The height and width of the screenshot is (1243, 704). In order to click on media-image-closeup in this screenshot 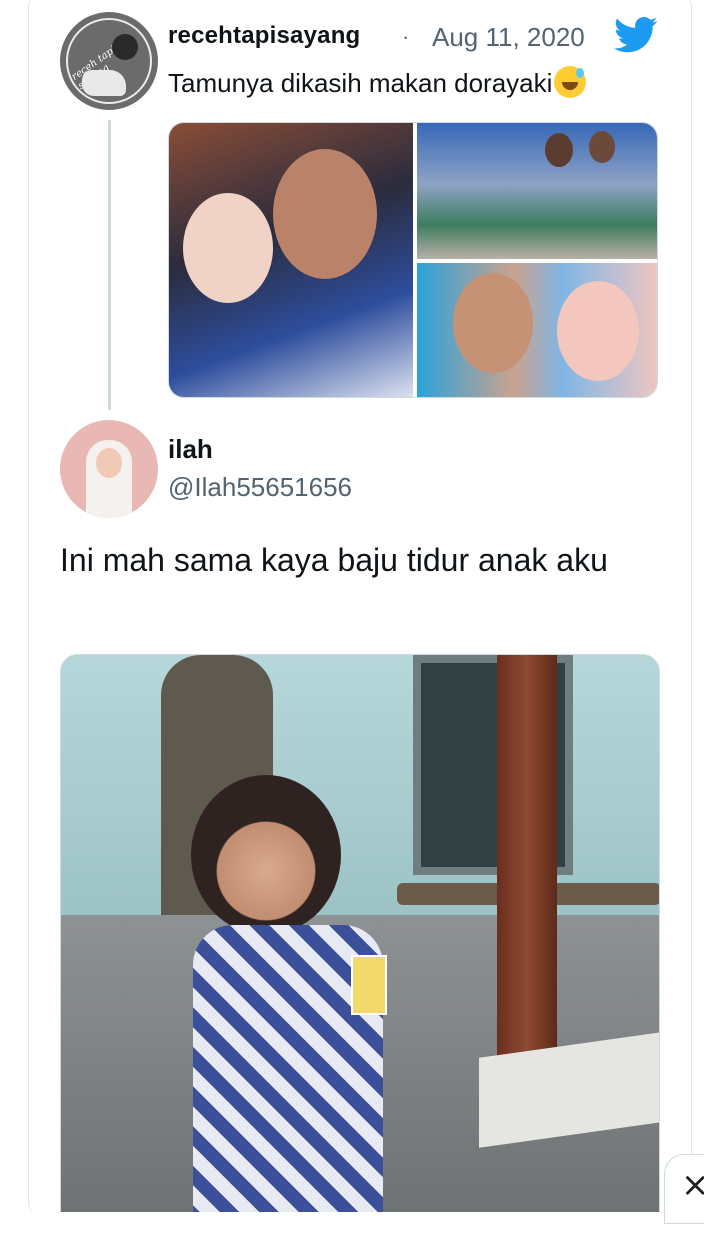, I will do `click(537, 330)`.